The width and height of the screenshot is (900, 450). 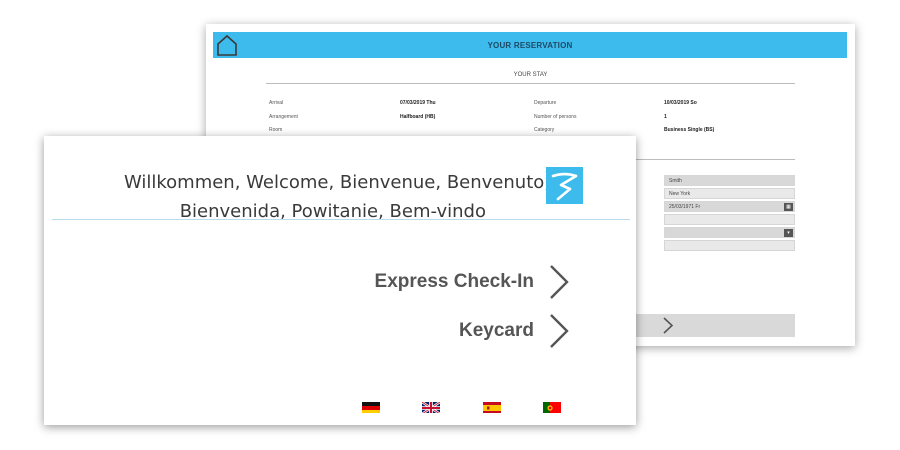 I want to click on city-field: New York, so click(x=729, y=193).